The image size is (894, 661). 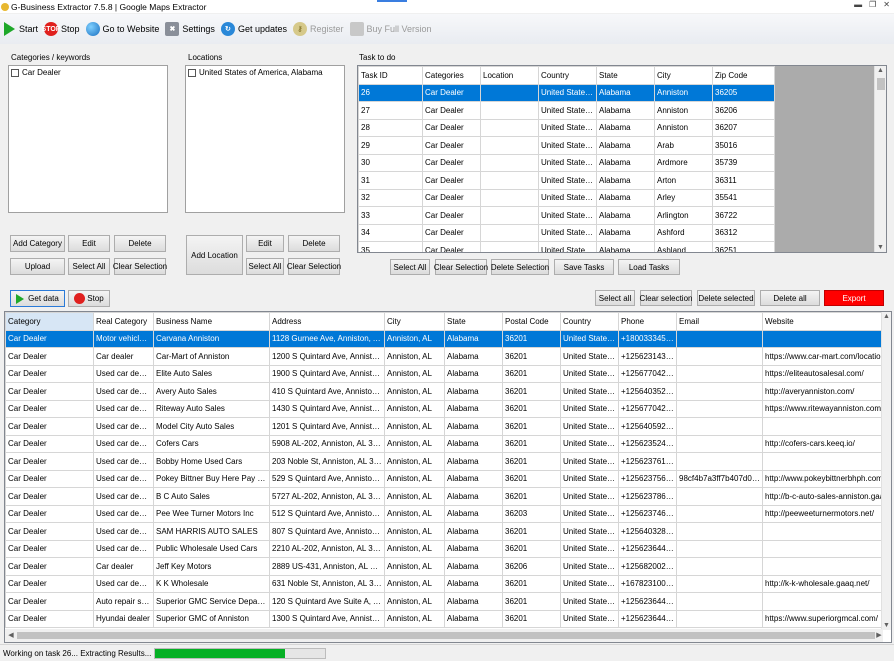 What do you see at coordinates (89, 266) in the screenshot?
I see `categories-select-all-button: Select All` at bounding box center [89, 266].